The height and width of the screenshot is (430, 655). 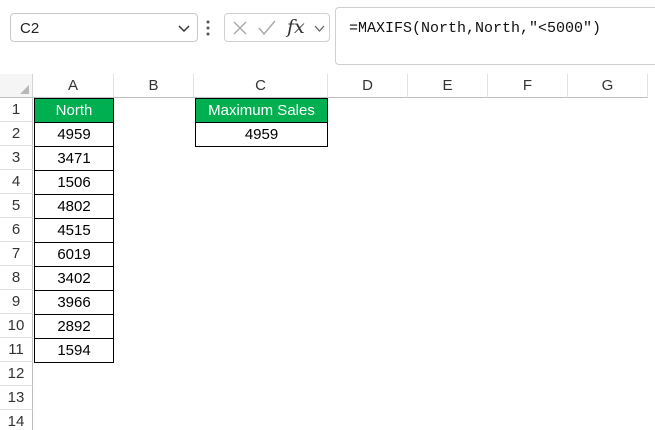 I want to click on formula-buttons: fx, so click(x=277, y=27).